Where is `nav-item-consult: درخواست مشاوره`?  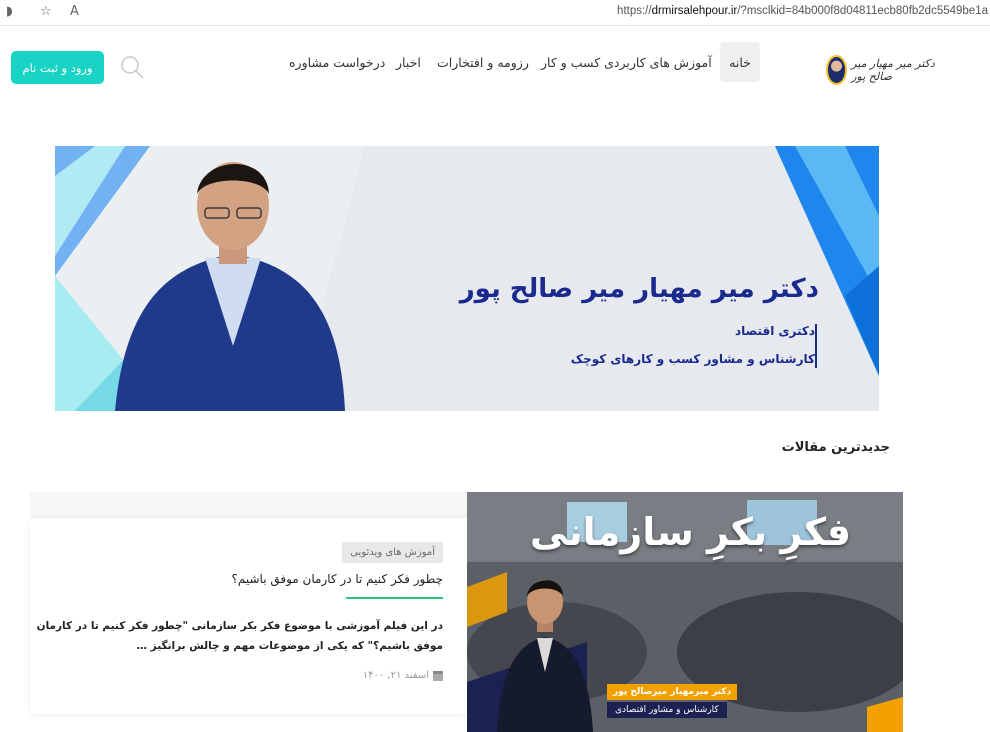 nav-item-consult: درخواست مشاوره is located at coordinates (337, 62).